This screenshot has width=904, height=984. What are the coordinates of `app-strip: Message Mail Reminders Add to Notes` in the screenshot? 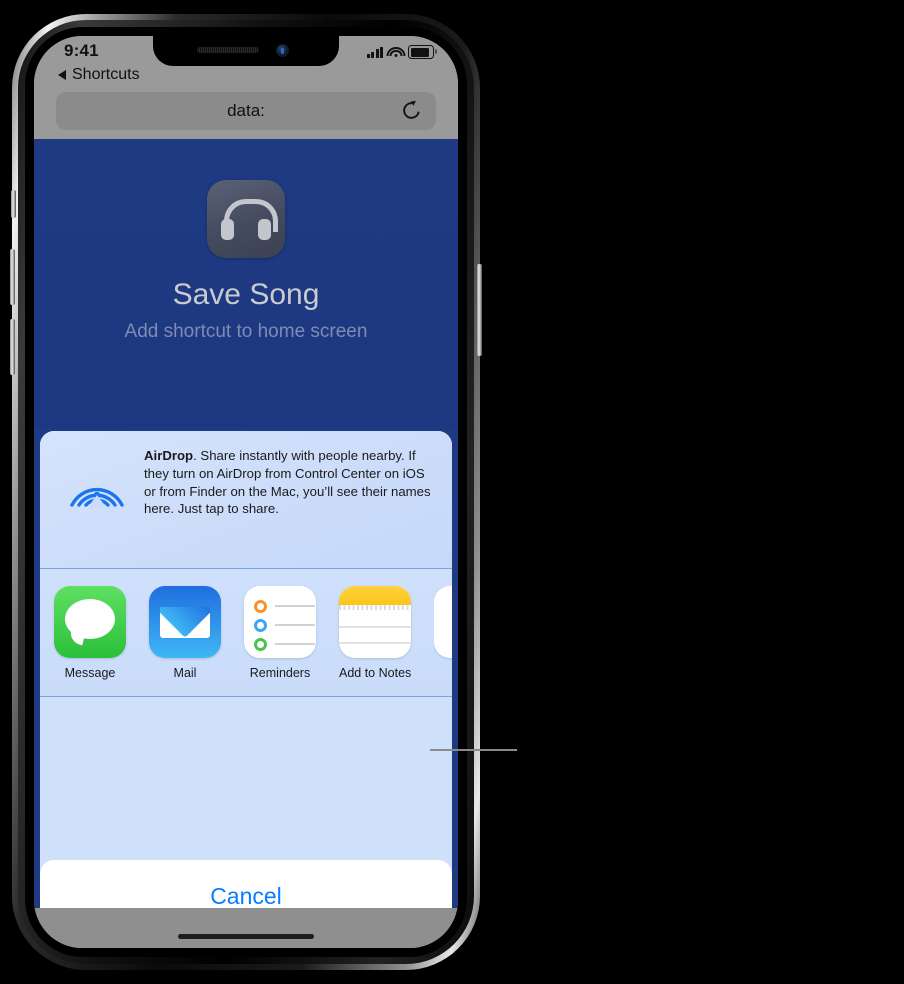 It's located at (253, 633).